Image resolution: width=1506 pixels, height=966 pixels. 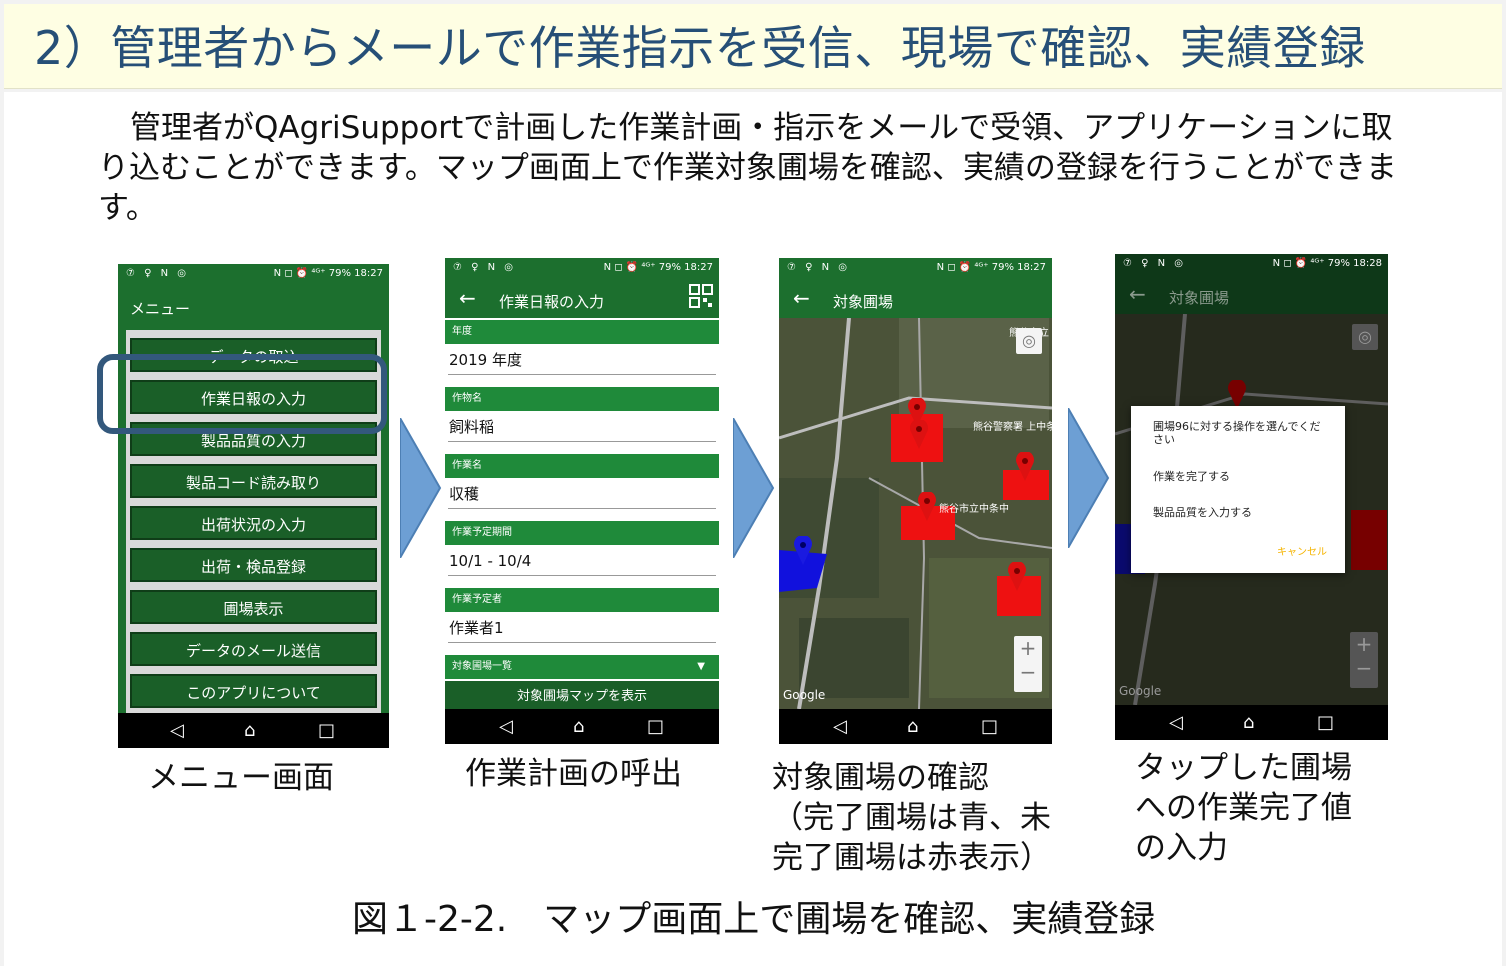 I want to click on complete-work-option: 作業を完了する, so click(x=1240, y=476).